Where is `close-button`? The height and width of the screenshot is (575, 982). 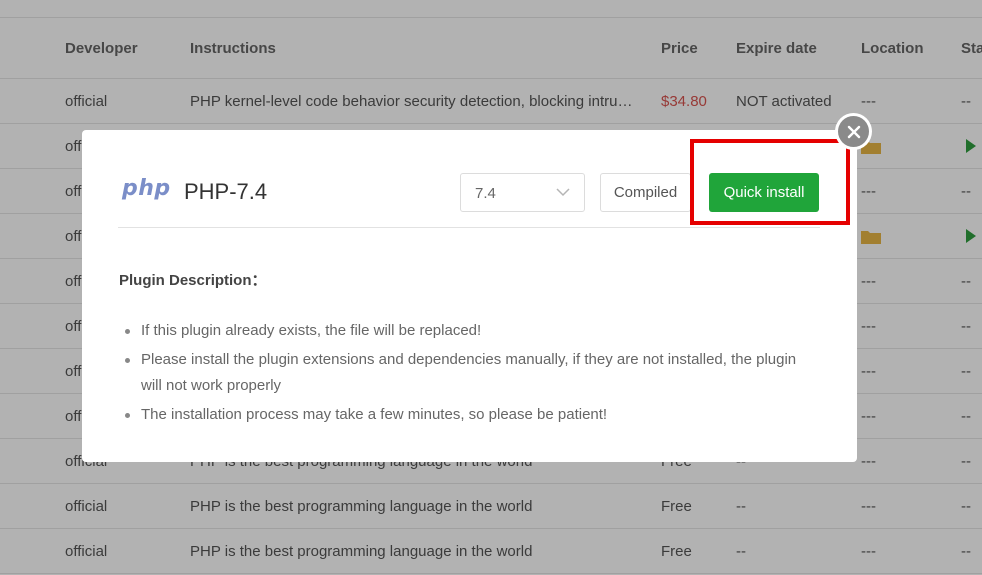 close-button is located at coordinates (853, 131).